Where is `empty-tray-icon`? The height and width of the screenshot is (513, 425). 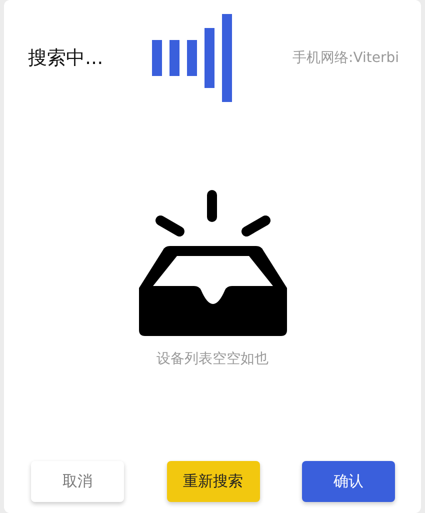 empty-tray-icon is located at coordinates (212, 263).